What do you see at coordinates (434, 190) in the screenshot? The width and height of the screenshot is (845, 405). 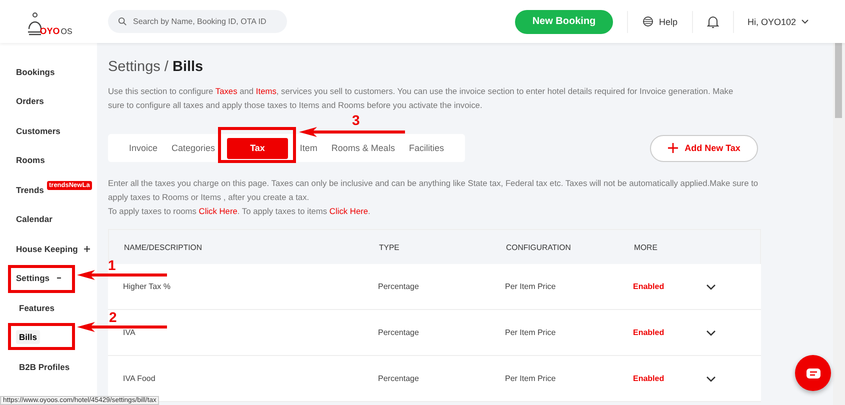 I see `instruction-text: Enter all the taxes you charge on this page. Taxes can only be inclusive and can be anything like State tax, Federal tax etc. Taxes will not be automatically applied.Make sure to apply taxes to Rooms or Items , after you create a tax.` at bounding box center [434, 190].